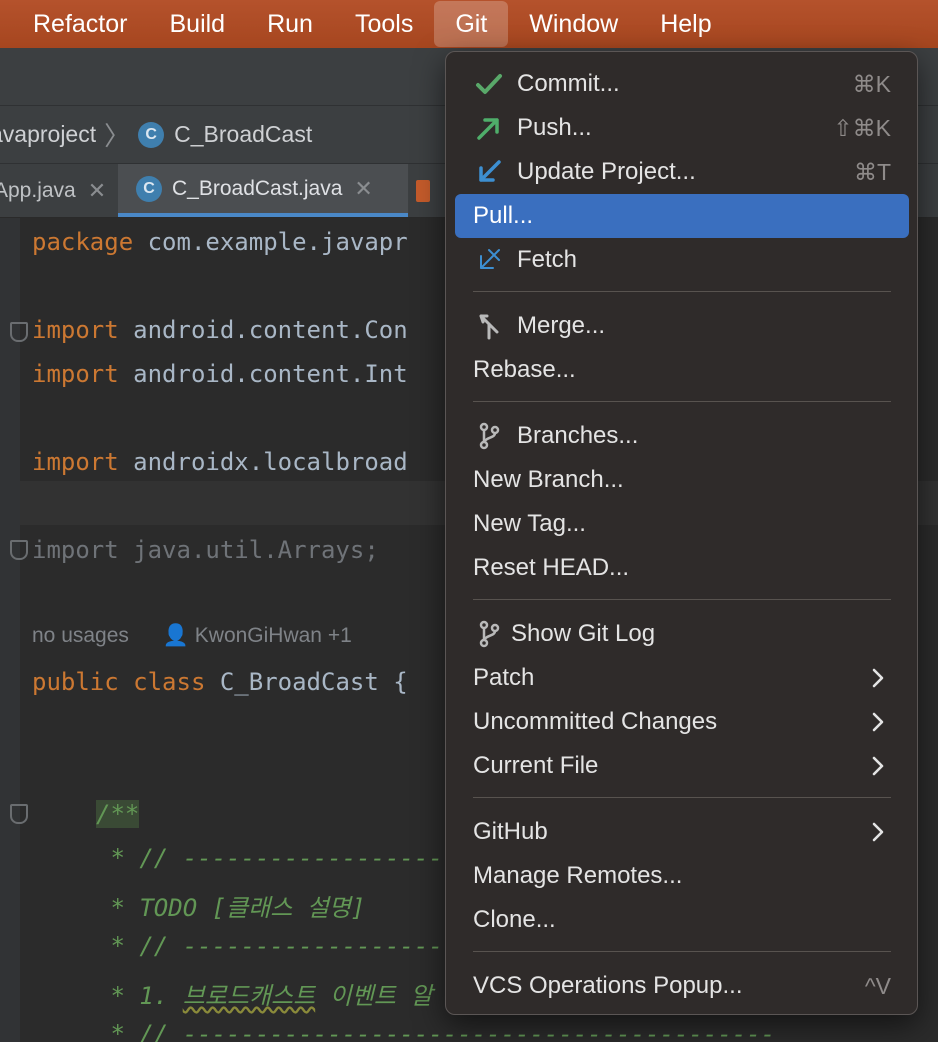 The image size is (938, 1042). What do you see at coordinates (682, 722) in the screenshot?
I see `menu-item-uncommitted-changes: Uncommitted Changes` at bounding box center [682, 722].